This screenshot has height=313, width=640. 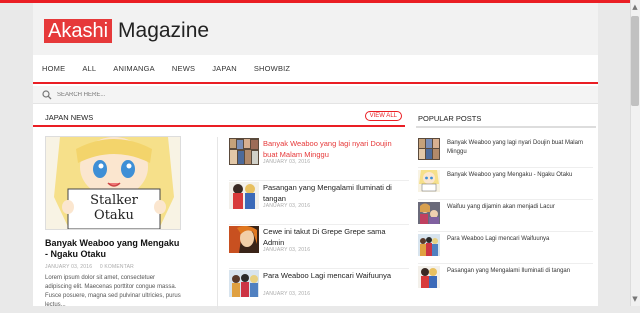 What do you see at coordinates (217, 223) in the screenshot?
I see `column-divider` at bounding box center [217, 223].